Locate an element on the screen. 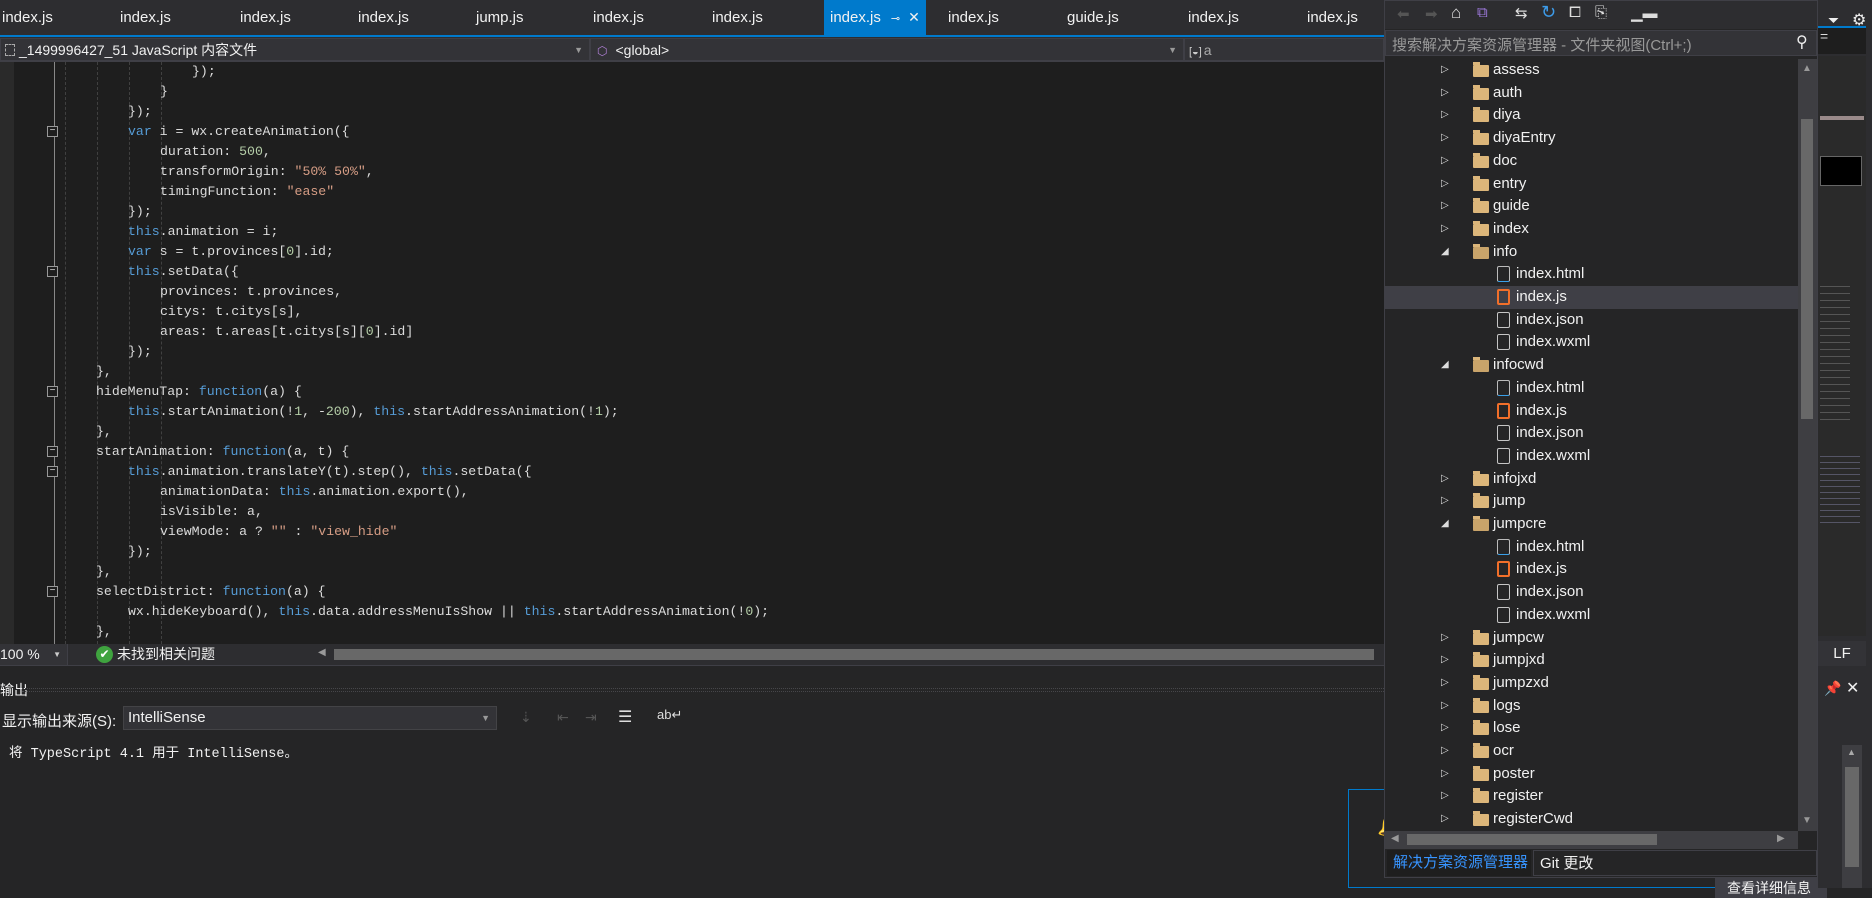 The image size is (1872, 898). panel-grip is located at coordinates (703, 690).